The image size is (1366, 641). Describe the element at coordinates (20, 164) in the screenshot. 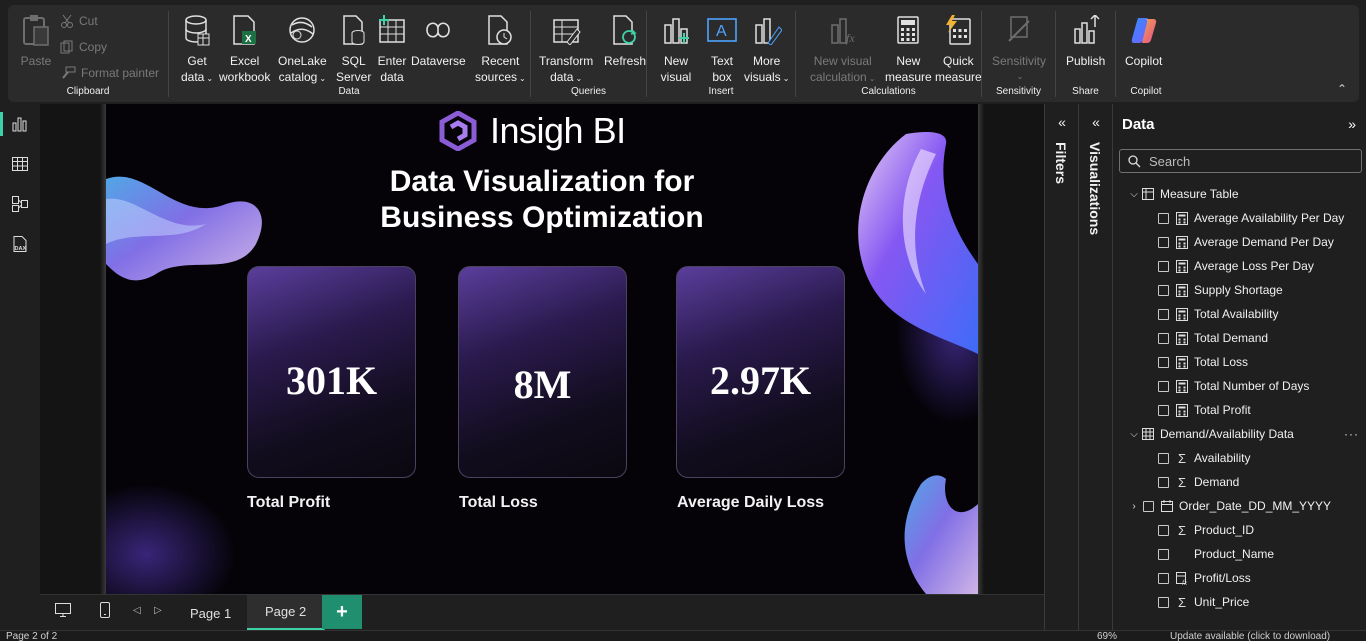

I see `table-view-icon` at that location.